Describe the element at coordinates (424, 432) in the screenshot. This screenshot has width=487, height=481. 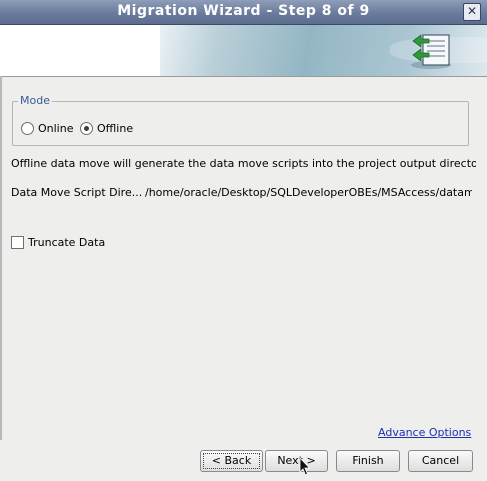
I see `advance-options-link: Advance Options` at that location.